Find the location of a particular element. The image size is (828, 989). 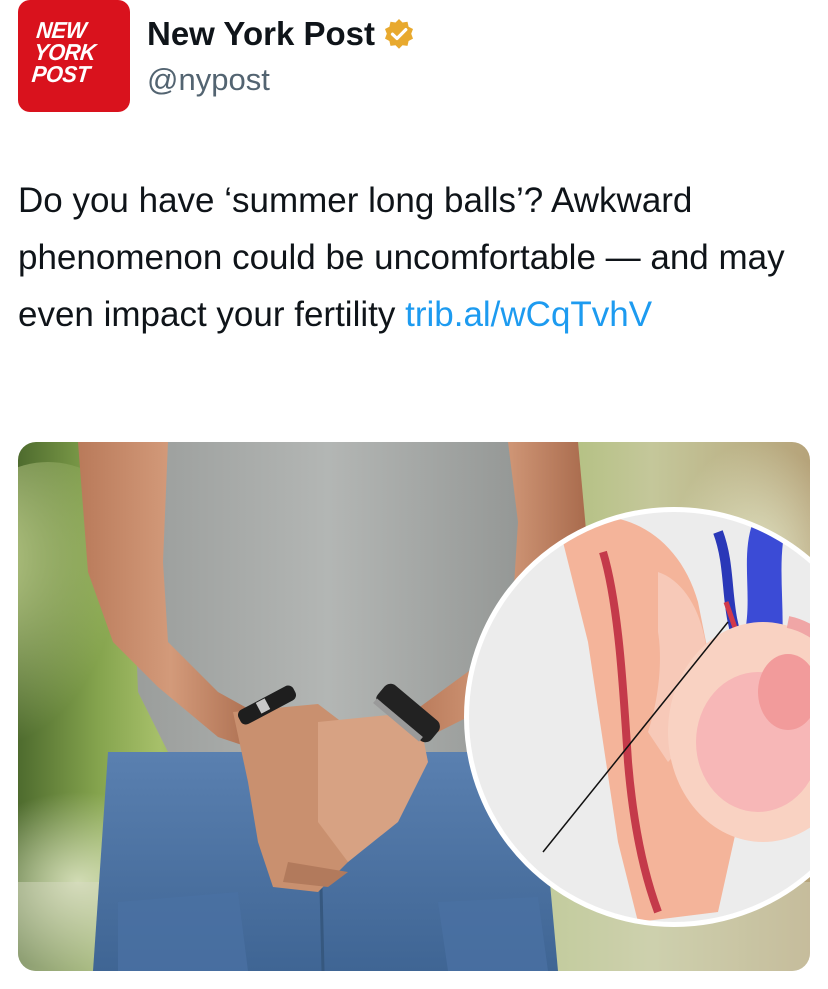

display-name: New York Post is located at coordinates (261, 34).